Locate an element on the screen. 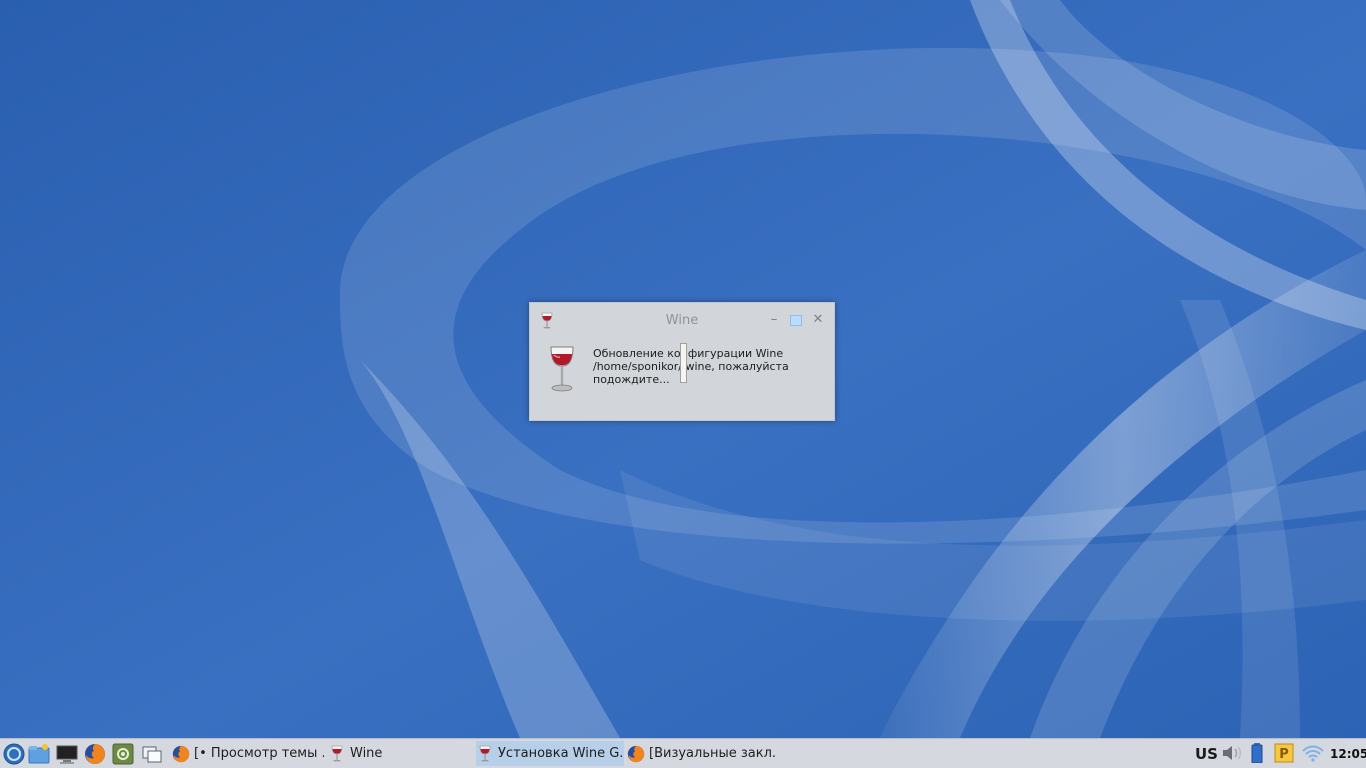  maximize-button is located at coordinates (796, 320).